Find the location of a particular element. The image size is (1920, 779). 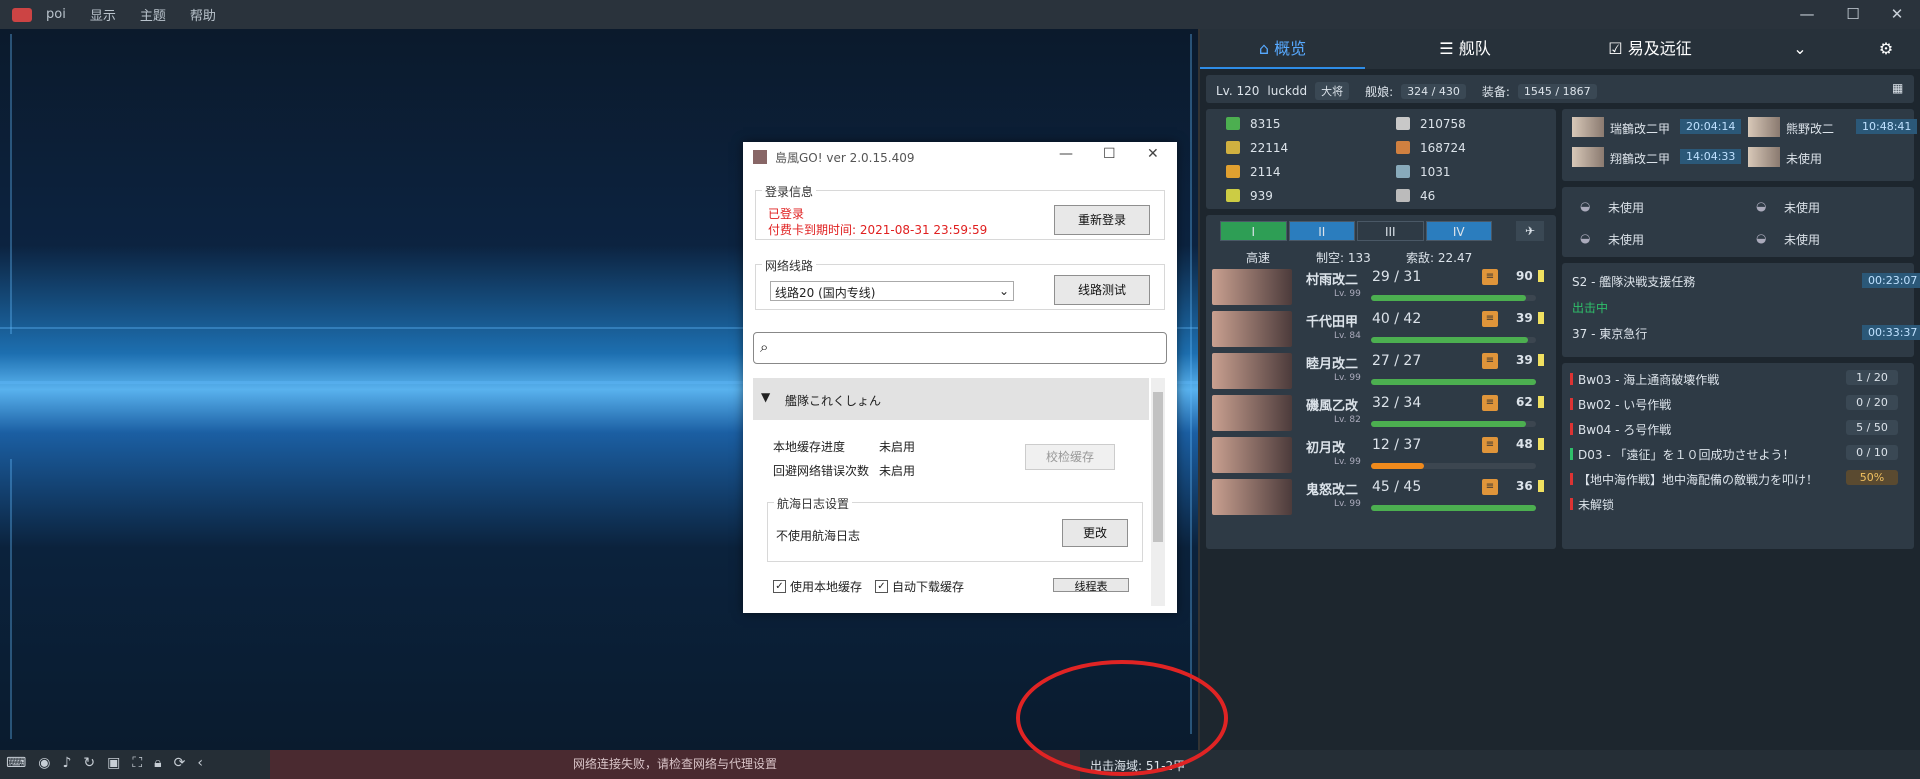

route-select: 线路20 (国内专线) ⌄ is located at coordinates (892, 291).